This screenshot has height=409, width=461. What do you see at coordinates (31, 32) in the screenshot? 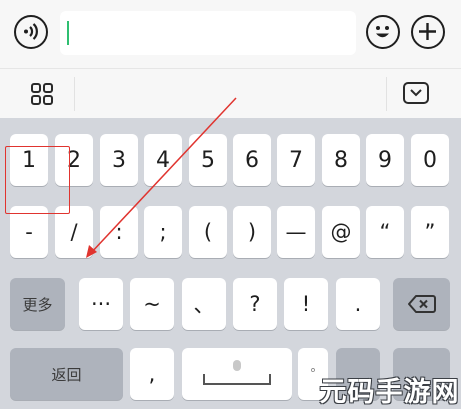
I see `voice-icon` at bounding box center [31, 32].